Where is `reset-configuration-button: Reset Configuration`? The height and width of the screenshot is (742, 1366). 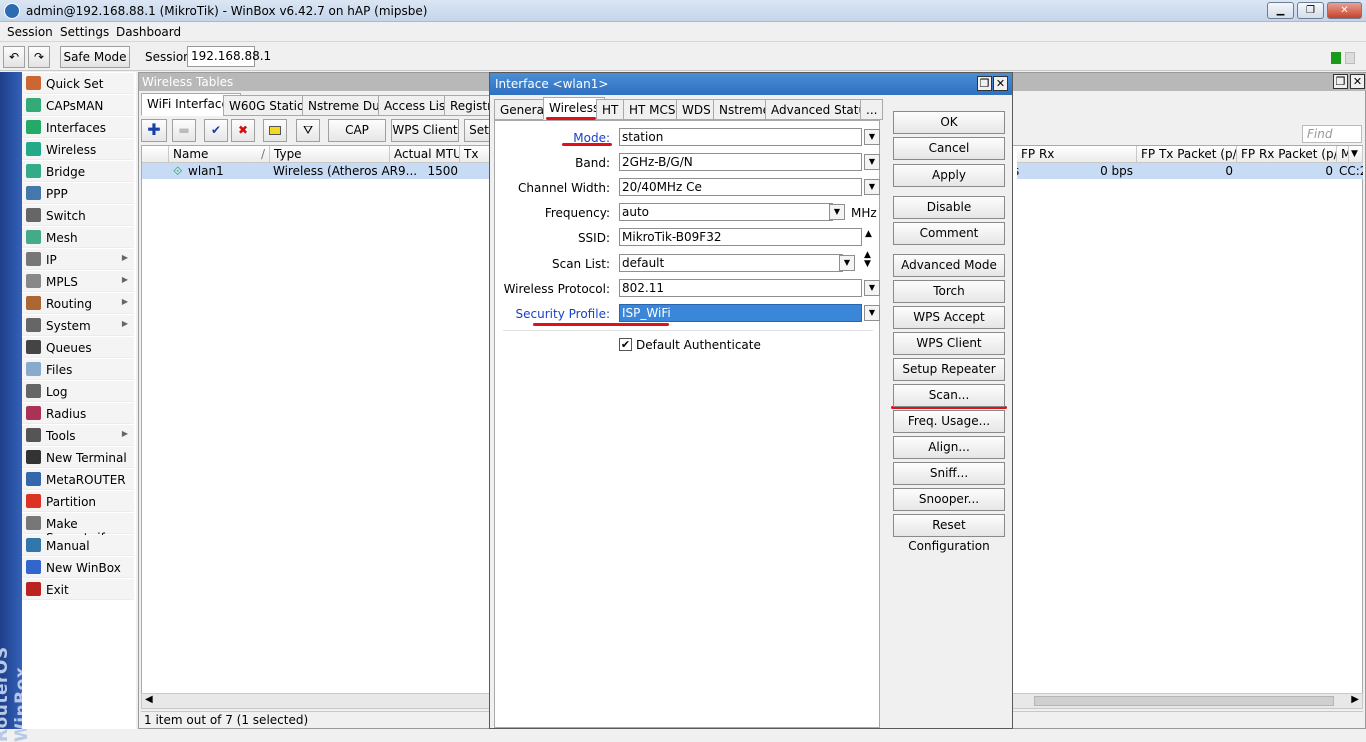
reset-configuration-button: Reset Configuration is located at coordinates (949, 533).